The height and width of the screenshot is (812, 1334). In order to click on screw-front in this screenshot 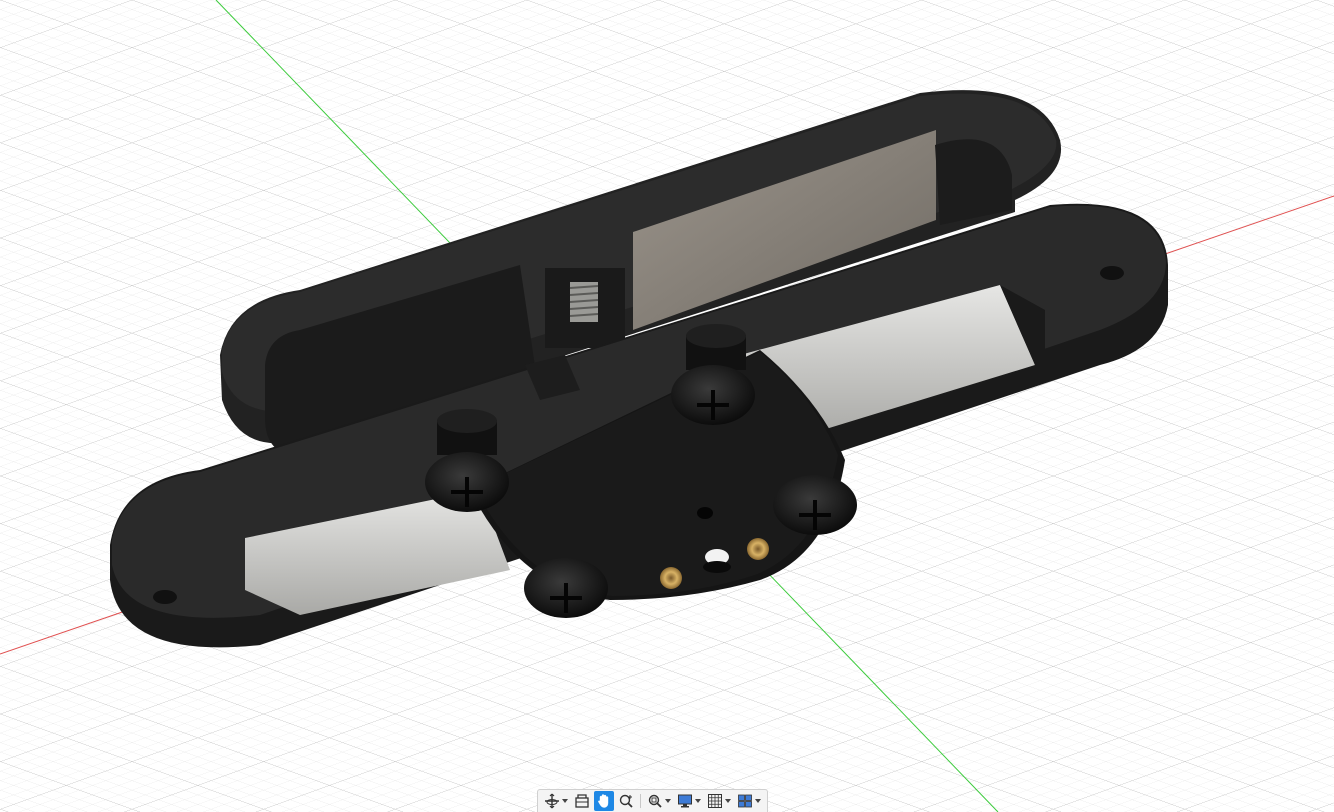, I will do `click(566, 588)`.